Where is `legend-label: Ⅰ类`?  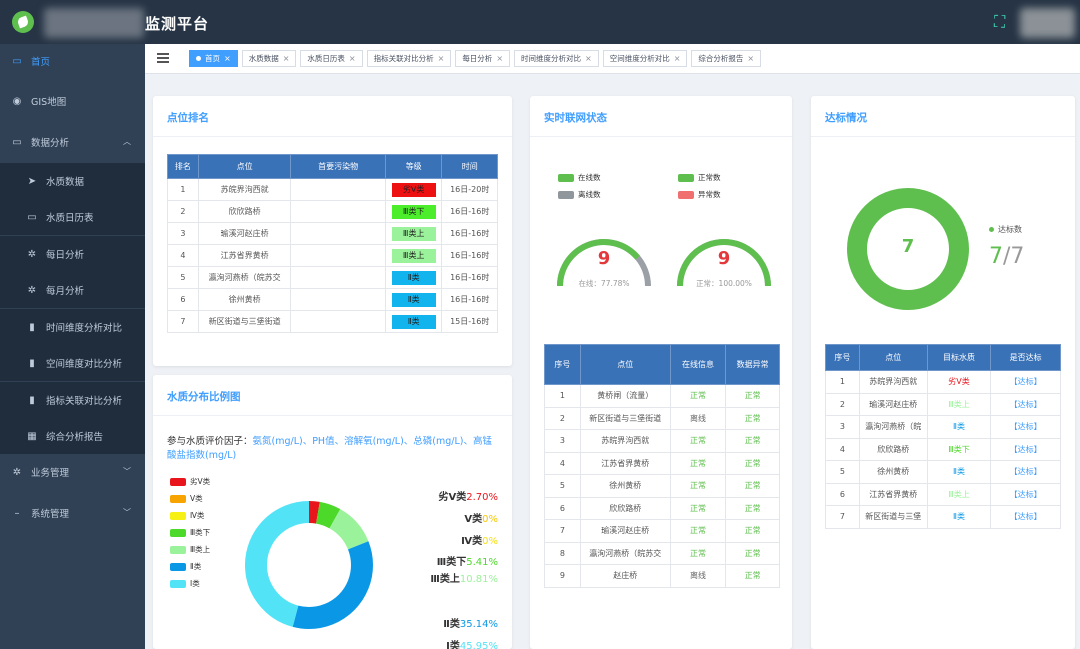
legend-label: Ⅰ类 is located at coordinates (195, 583).